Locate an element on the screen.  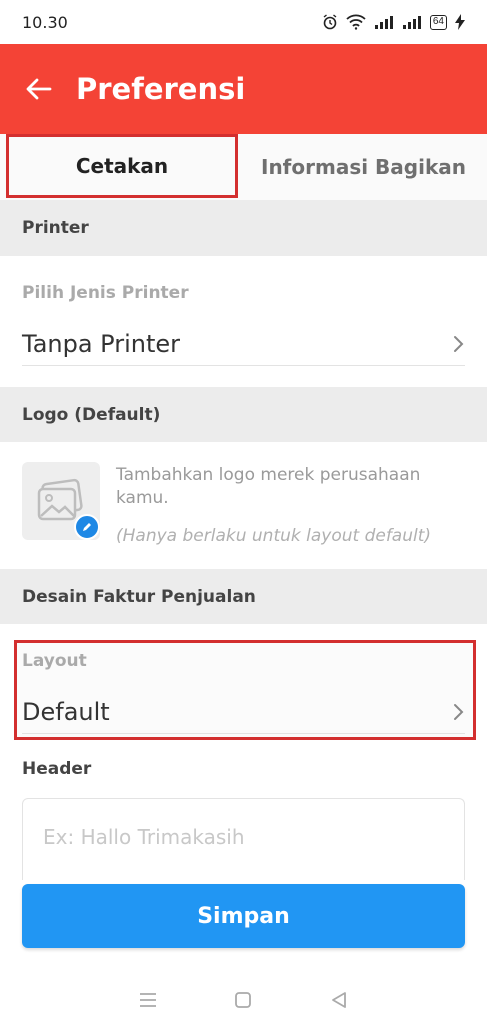
section-title: Printer is located at coordinates (55, 228).